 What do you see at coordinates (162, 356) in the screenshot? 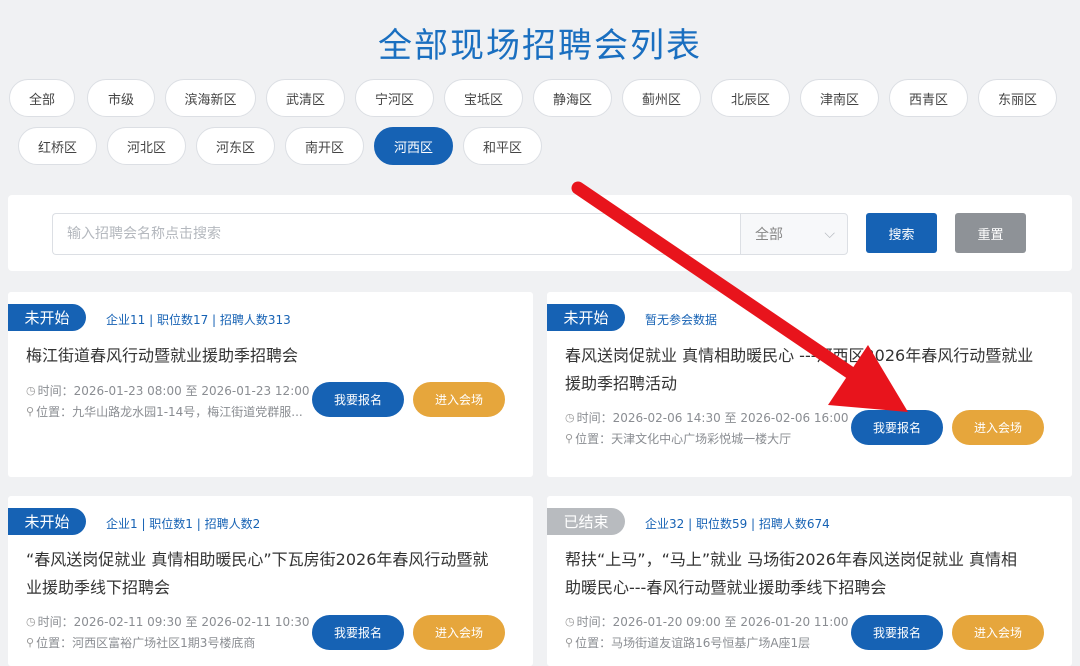
I see `fair-title: 梅江街道春风行动暨就业援助季招聘会` at bounding box center [162, 356].